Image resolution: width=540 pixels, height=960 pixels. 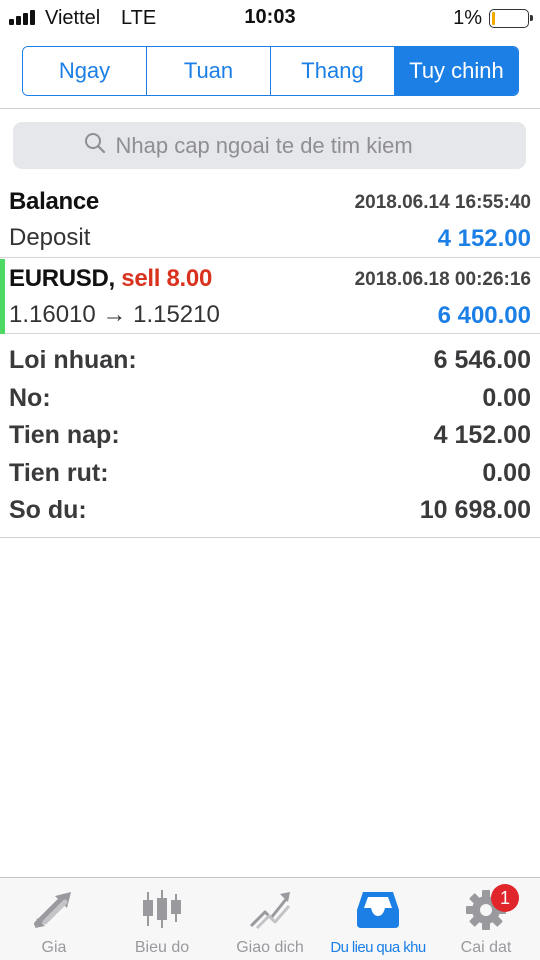 I want to click on battery-icon, so click(x=511, y=18).